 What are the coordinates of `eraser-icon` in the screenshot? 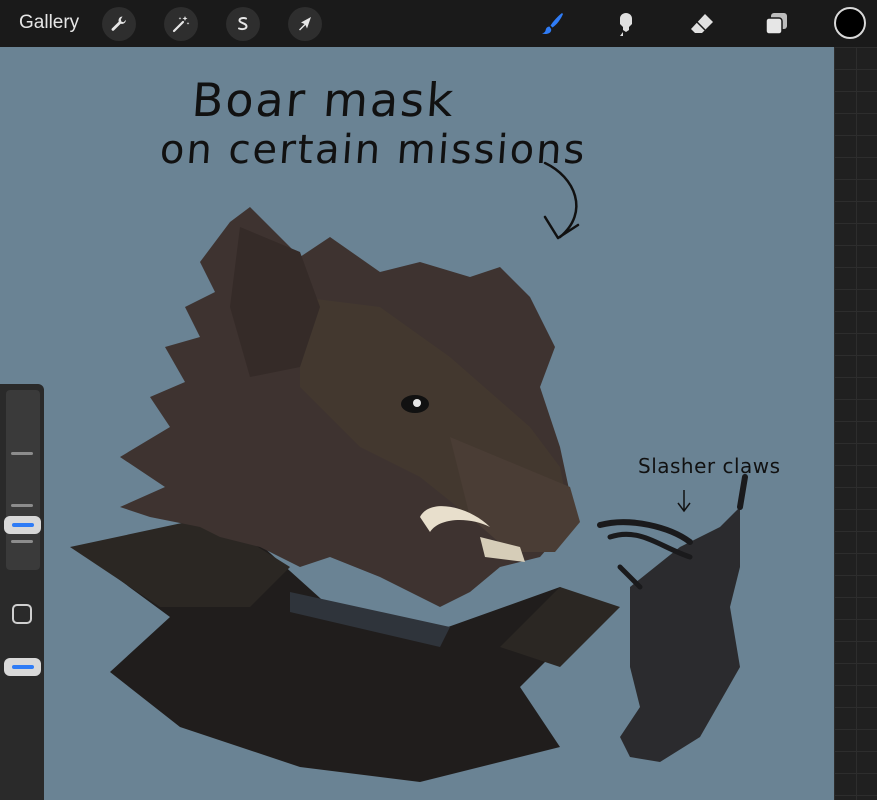 It's located at (702, 24).